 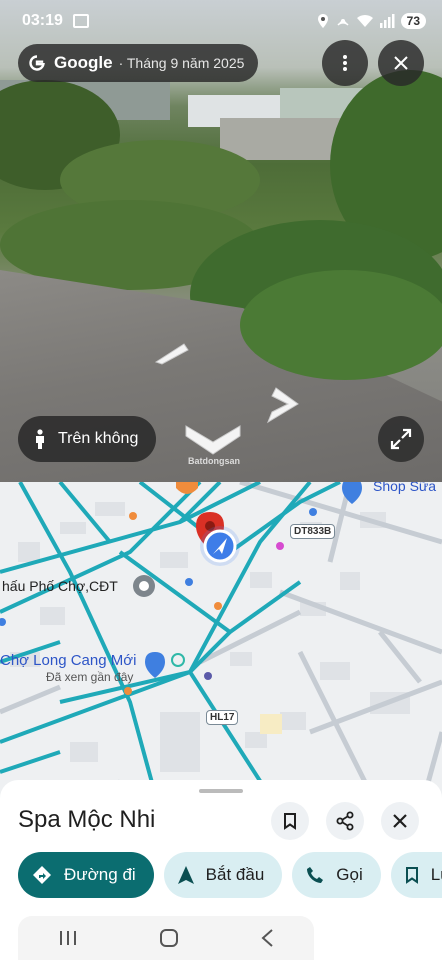 I want to click on imagery-date: · Tháng 9 năm 2025, so click(x=181, y=63).